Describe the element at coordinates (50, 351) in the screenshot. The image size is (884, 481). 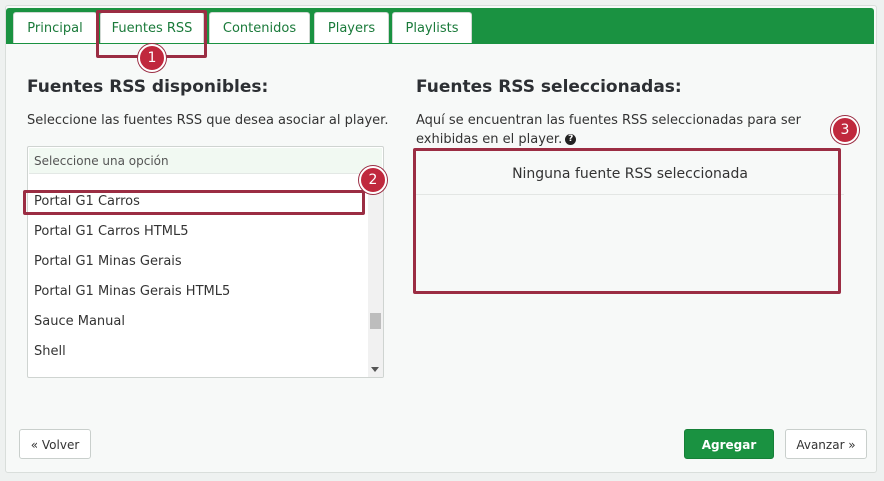
I see `option-shell: Shell` at that location.